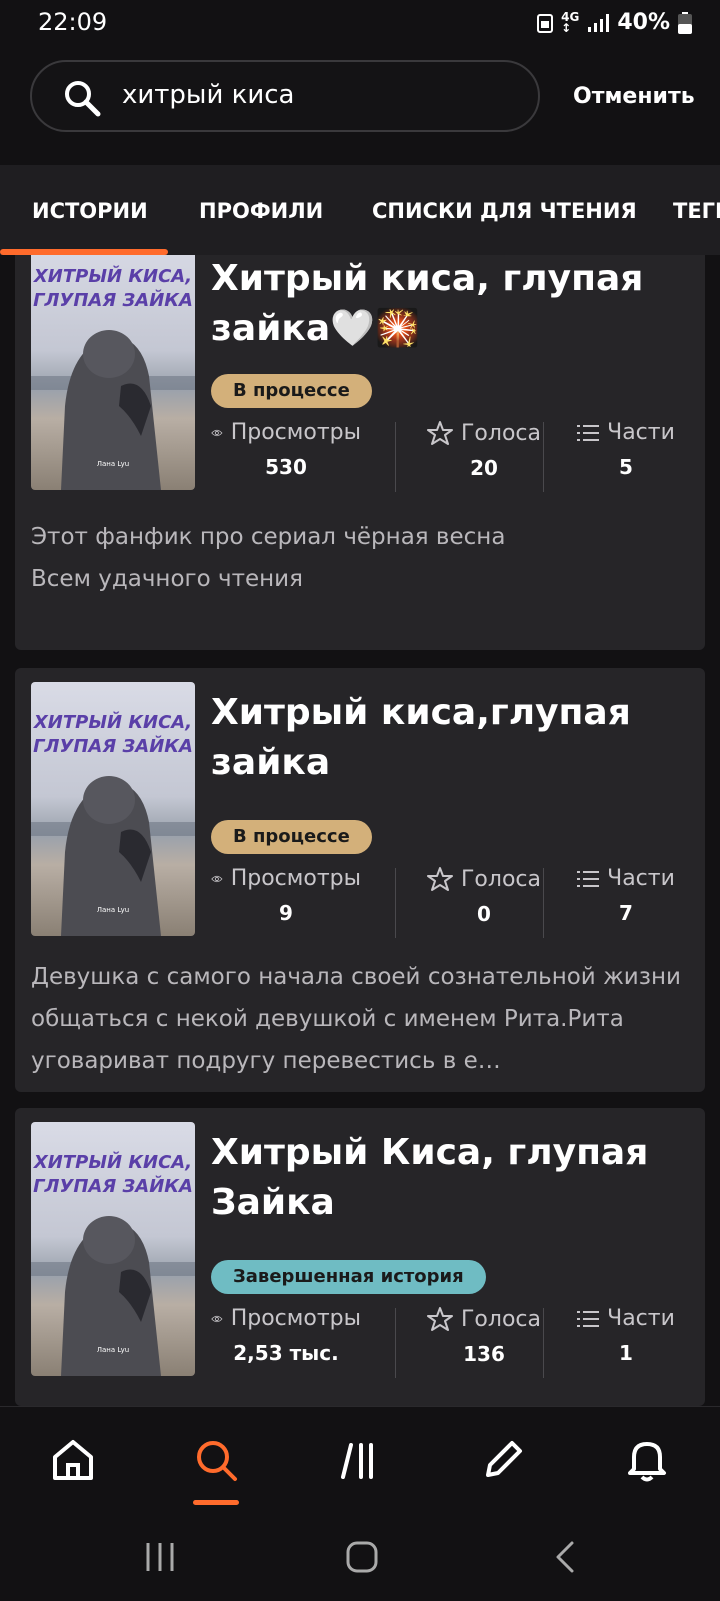  I want to click on votes-count: 20, so click(484, 468).